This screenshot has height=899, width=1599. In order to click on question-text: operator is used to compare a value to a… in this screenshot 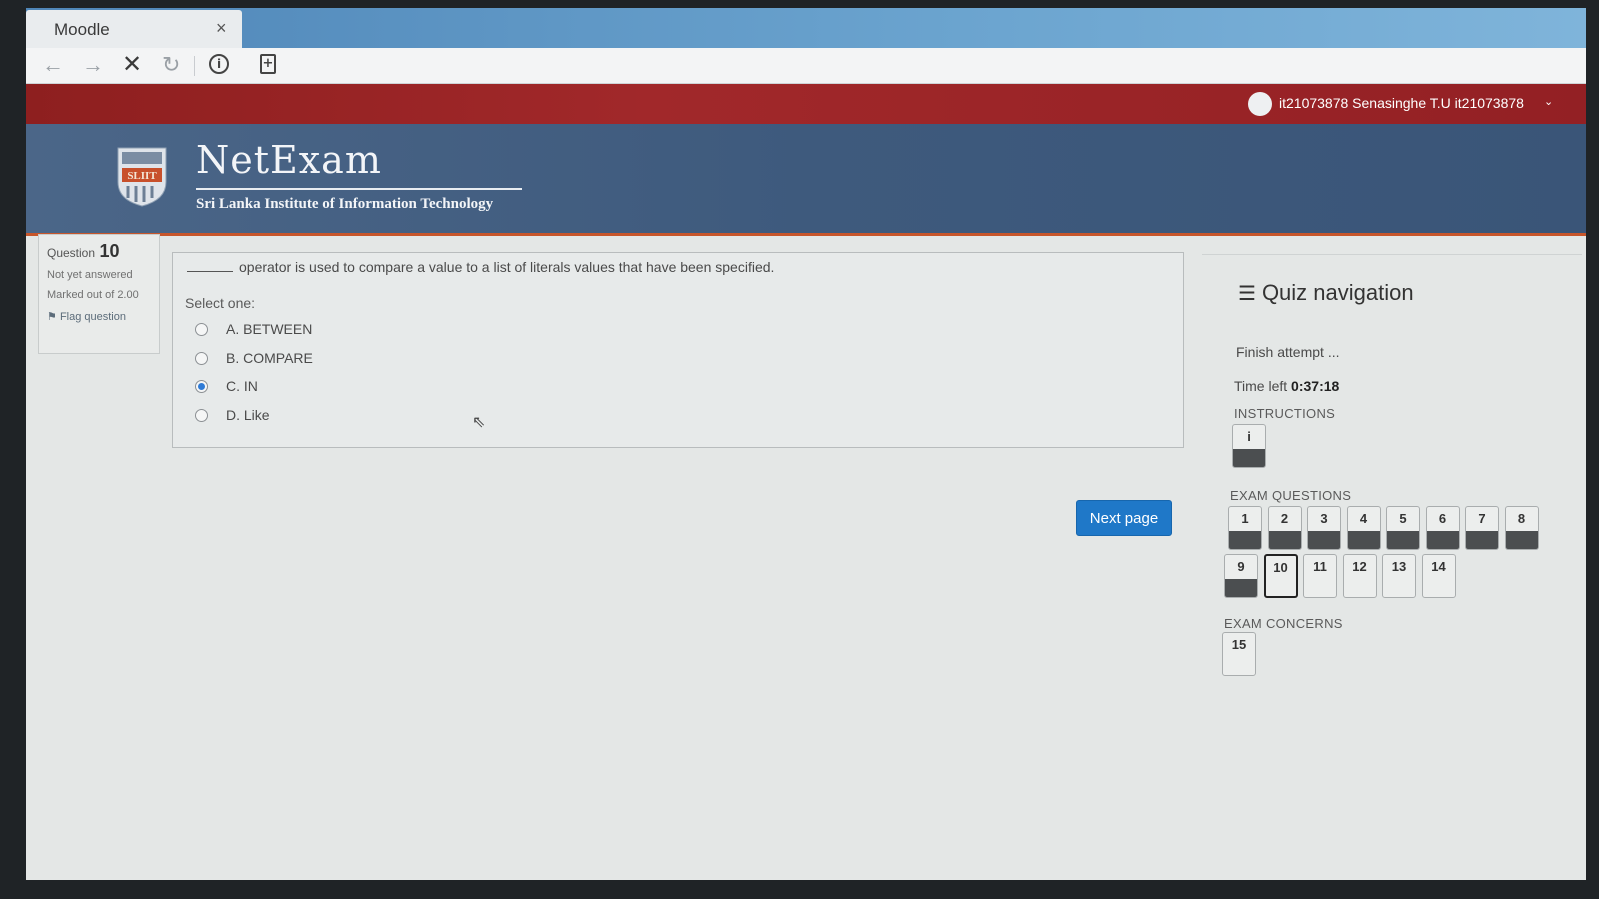, I will do `click(480, 267)`.